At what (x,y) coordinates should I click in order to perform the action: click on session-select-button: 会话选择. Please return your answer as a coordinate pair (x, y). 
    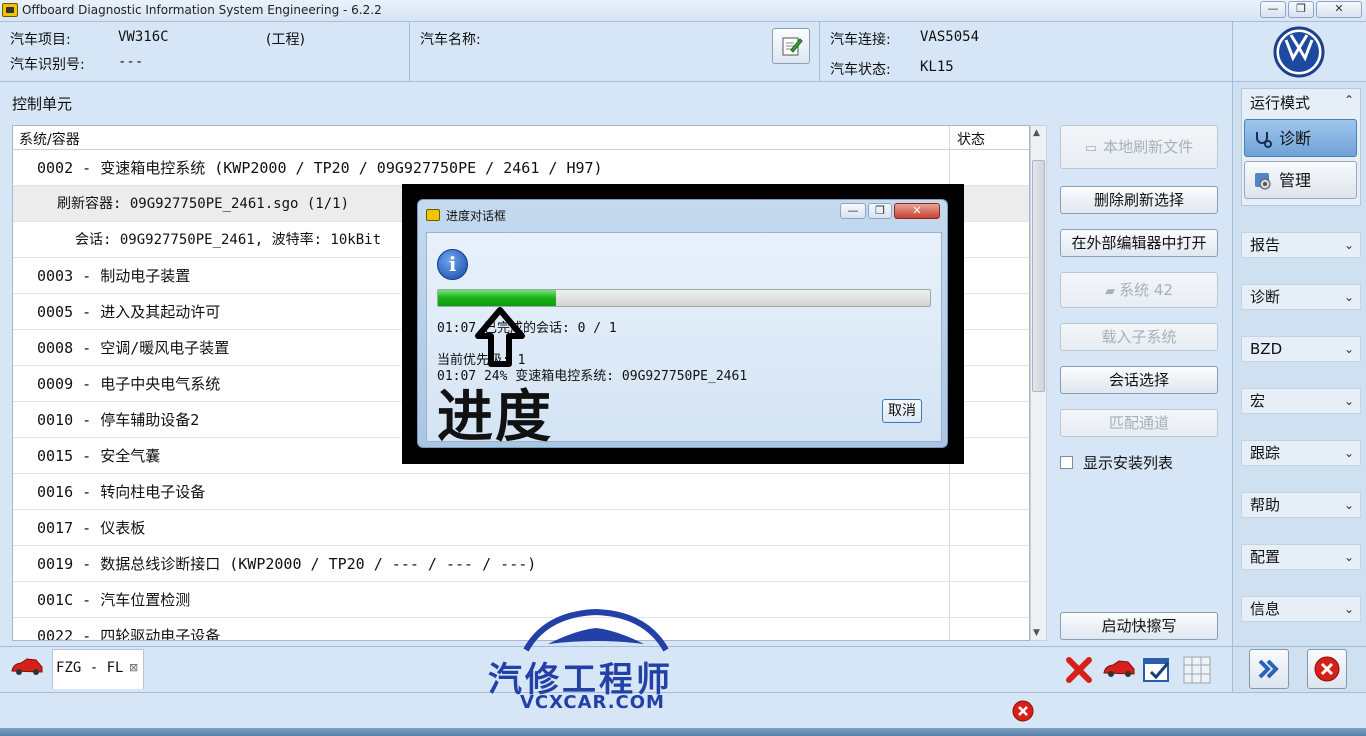
    Looking at the image, I should click on (1139, 380).